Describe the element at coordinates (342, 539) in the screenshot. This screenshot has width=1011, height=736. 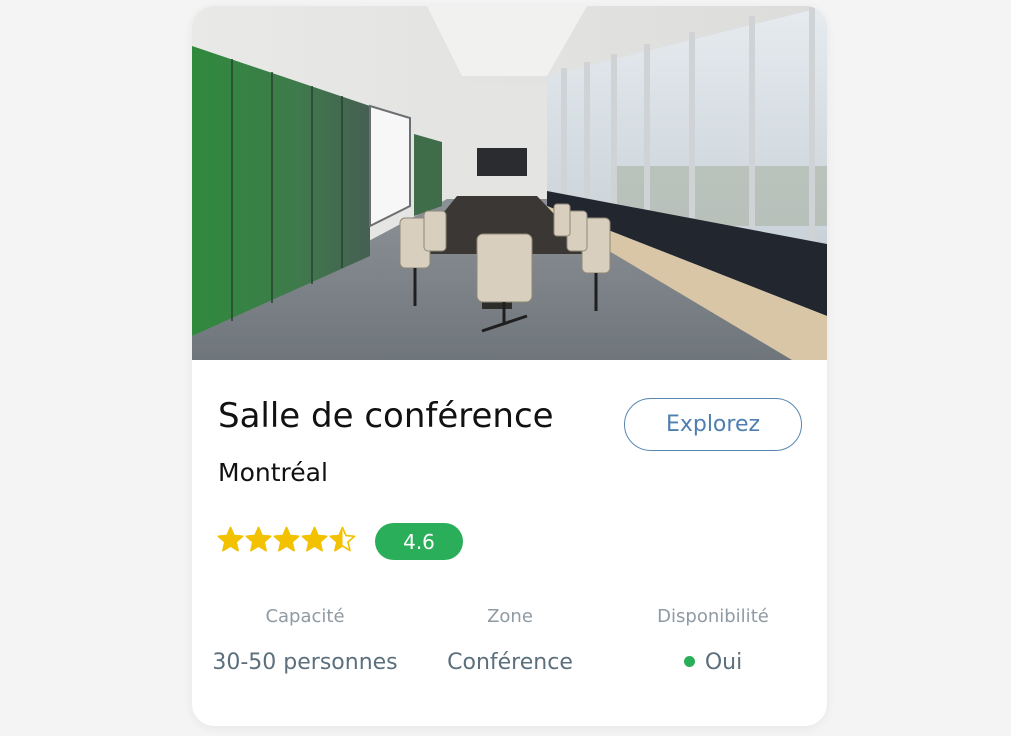
I see `star-half-icon` at that location.